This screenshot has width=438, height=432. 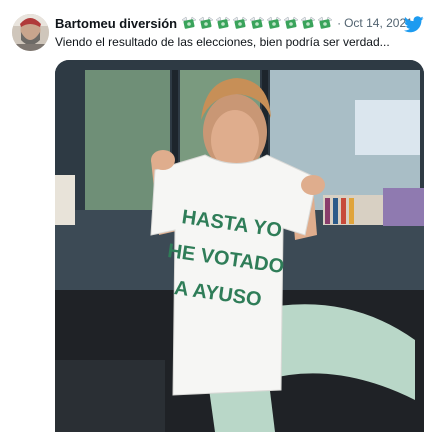 What do you see at coordinates (414, 24) in the screenshot?
I see `twitter-bird-icon` at bounding box center [414, 24].